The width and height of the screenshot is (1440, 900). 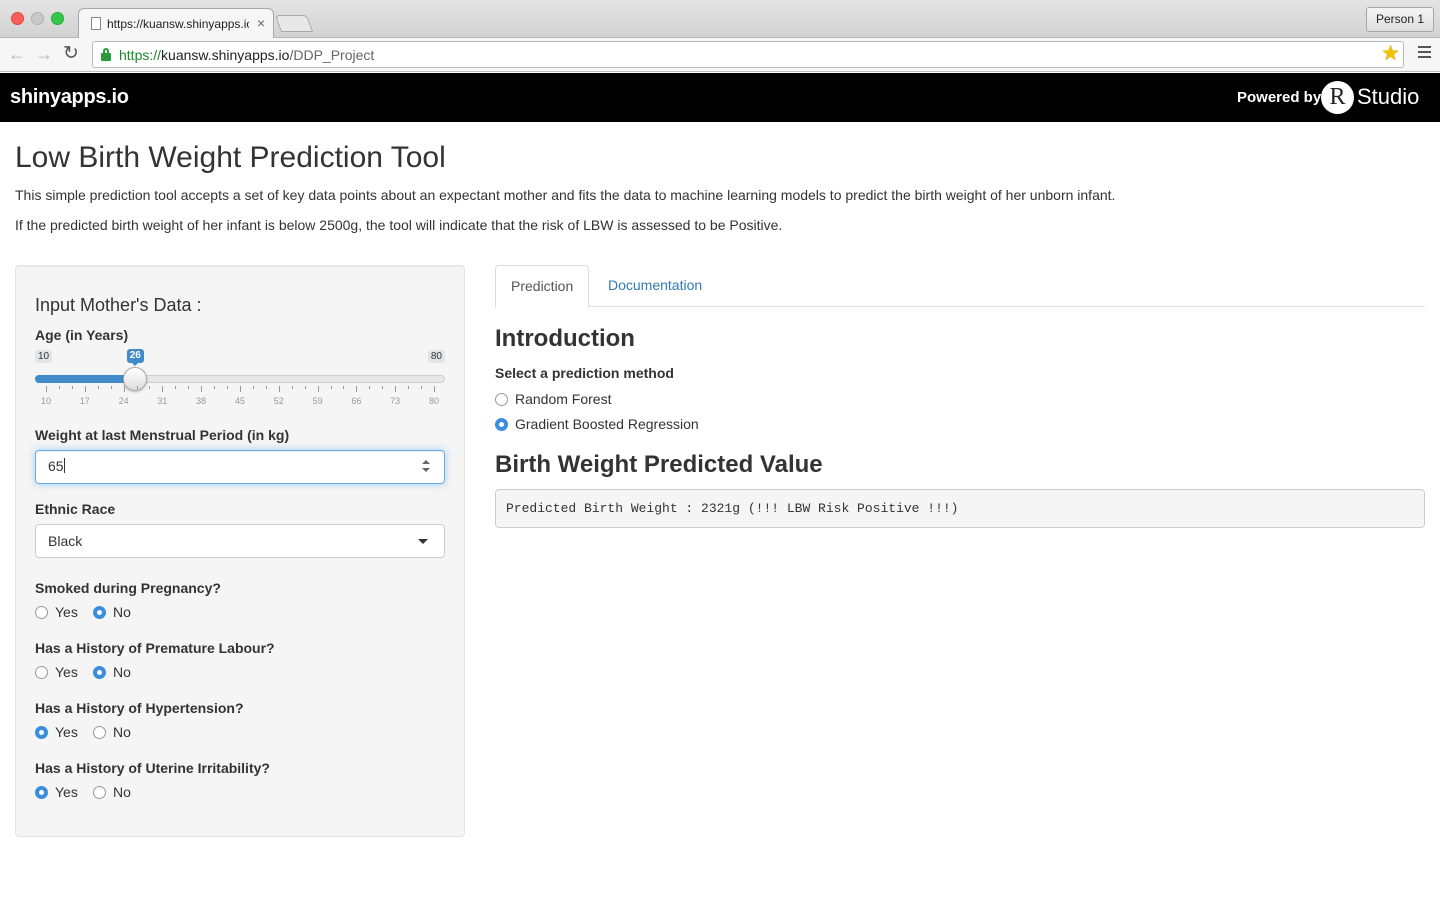 I want to click on smoked-label: Smoked during Pregnancy?, so click(x=128, y=588).